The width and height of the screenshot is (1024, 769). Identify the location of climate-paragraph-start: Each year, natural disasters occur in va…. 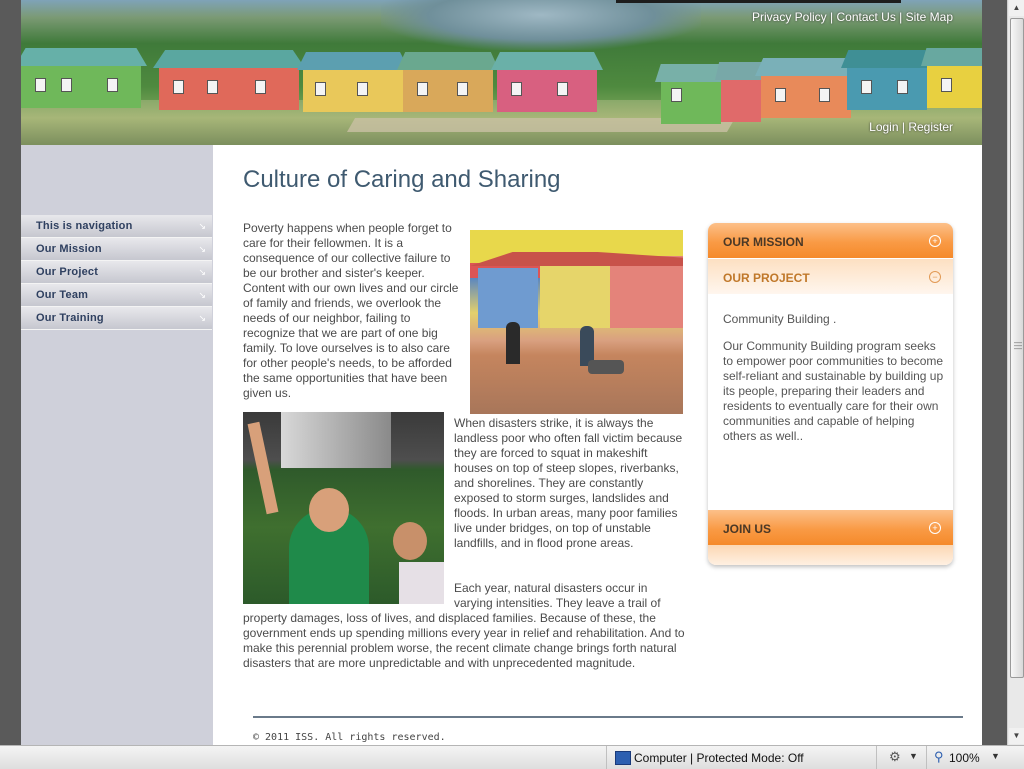
(557, 595).